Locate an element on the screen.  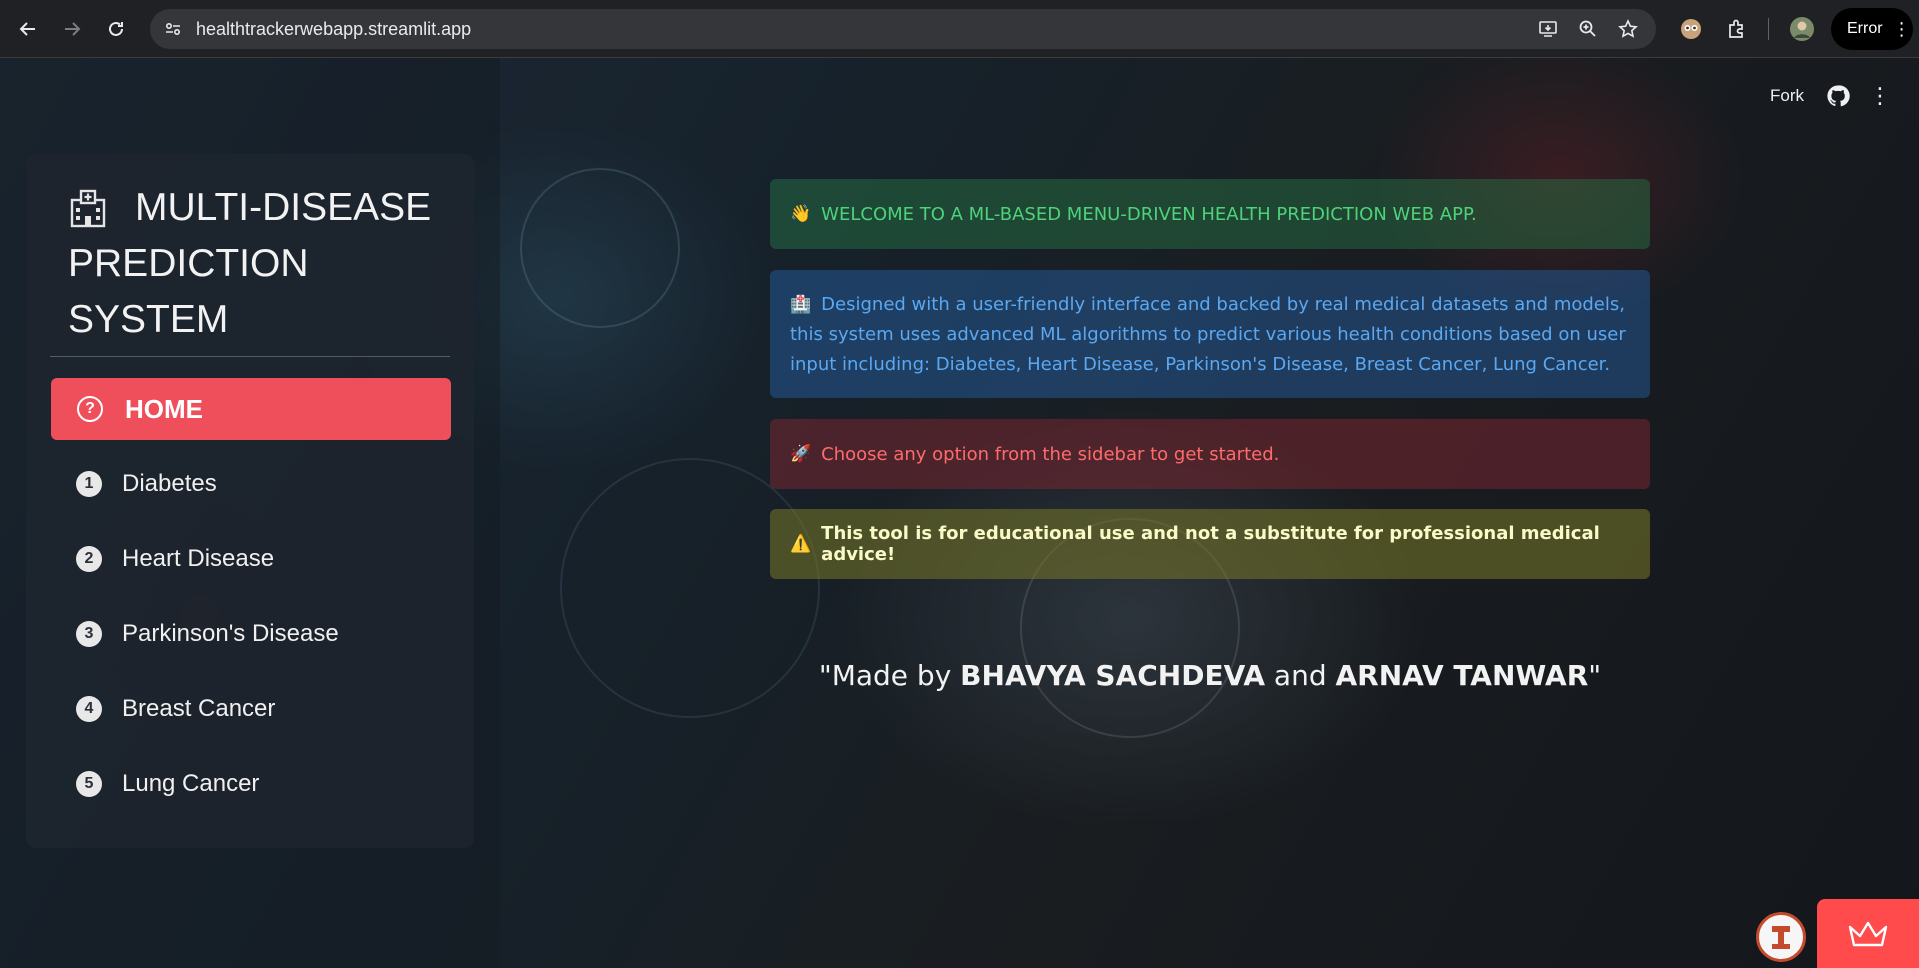
number-5-icon: 5 is located at coordinates (89, 784).